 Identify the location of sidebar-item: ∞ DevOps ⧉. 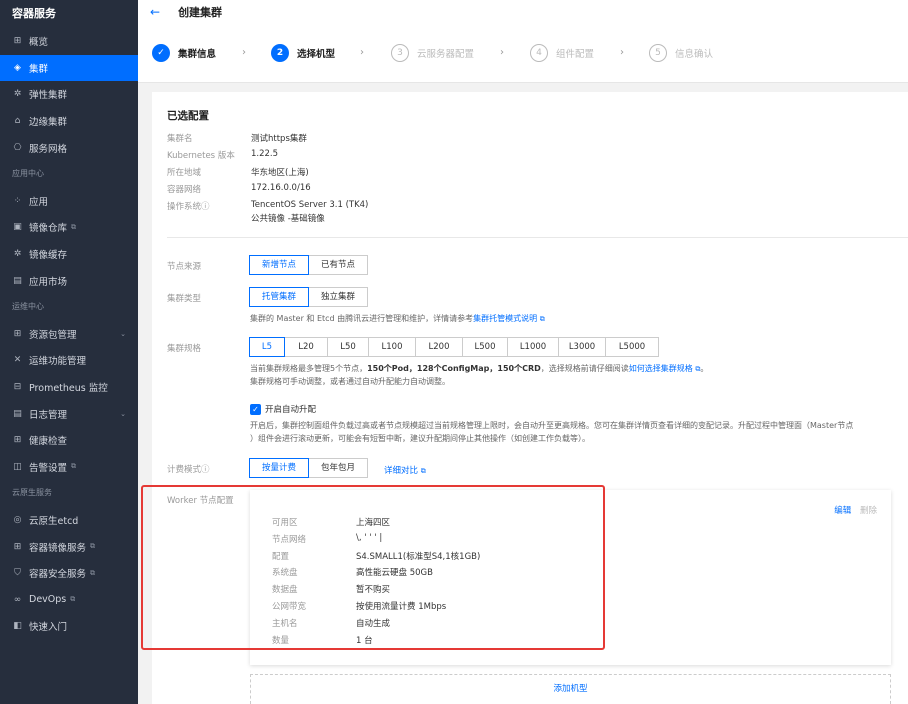
(69, 599).